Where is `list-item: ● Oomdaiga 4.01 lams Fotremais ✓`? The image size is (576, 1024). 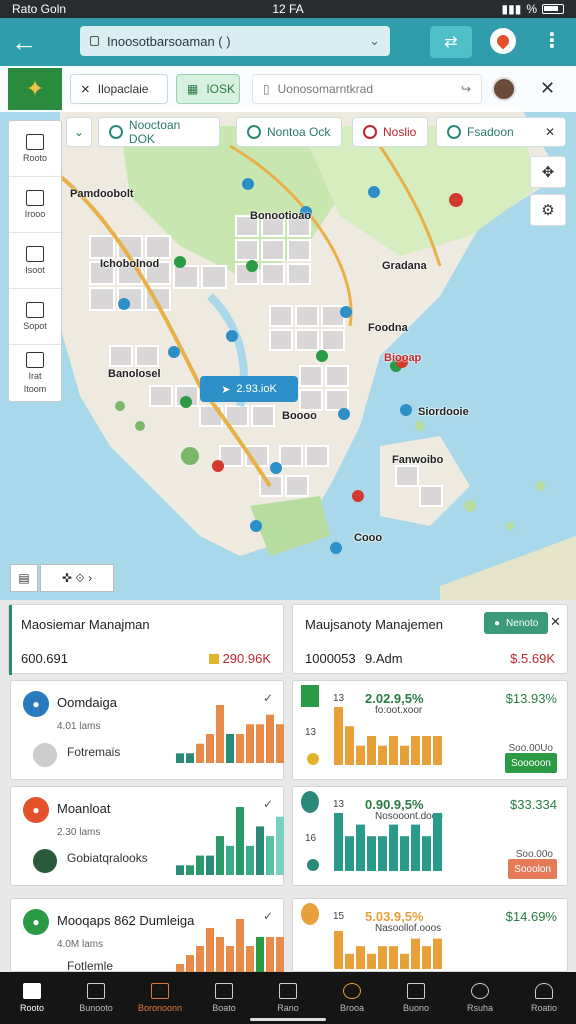 list-item: ● Oomdaiga 4.01 lams Fotremais ✓ is located at coordinates (147, 730).